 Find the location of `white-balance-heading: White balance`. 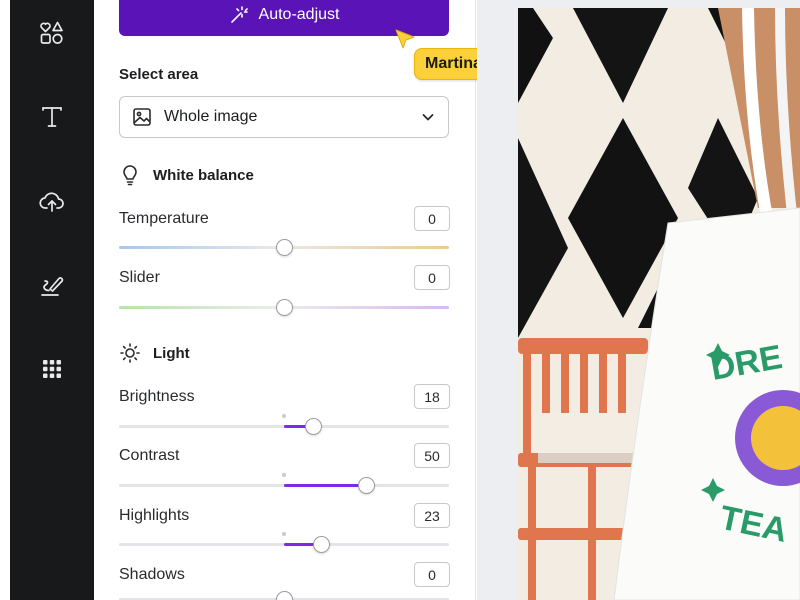

white-balance-heading: White balance is located at coordinates (186, 175).